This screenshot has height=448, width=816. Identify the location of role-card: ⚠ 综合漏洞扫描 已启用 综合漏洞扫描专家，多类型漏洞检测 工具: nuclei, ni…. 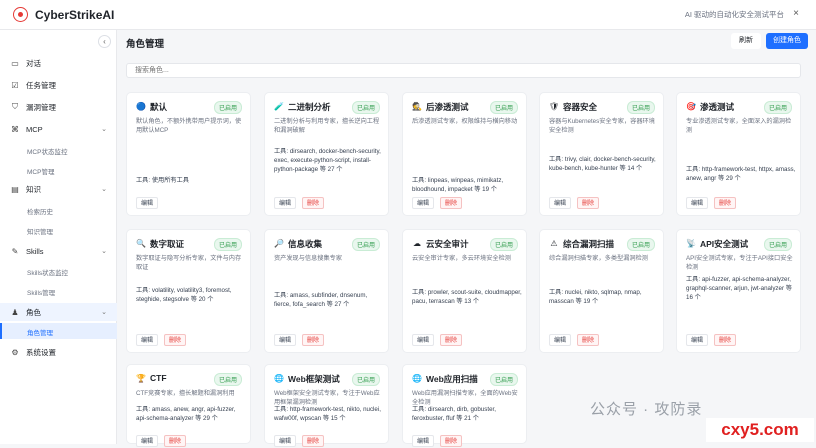
(601, 291).